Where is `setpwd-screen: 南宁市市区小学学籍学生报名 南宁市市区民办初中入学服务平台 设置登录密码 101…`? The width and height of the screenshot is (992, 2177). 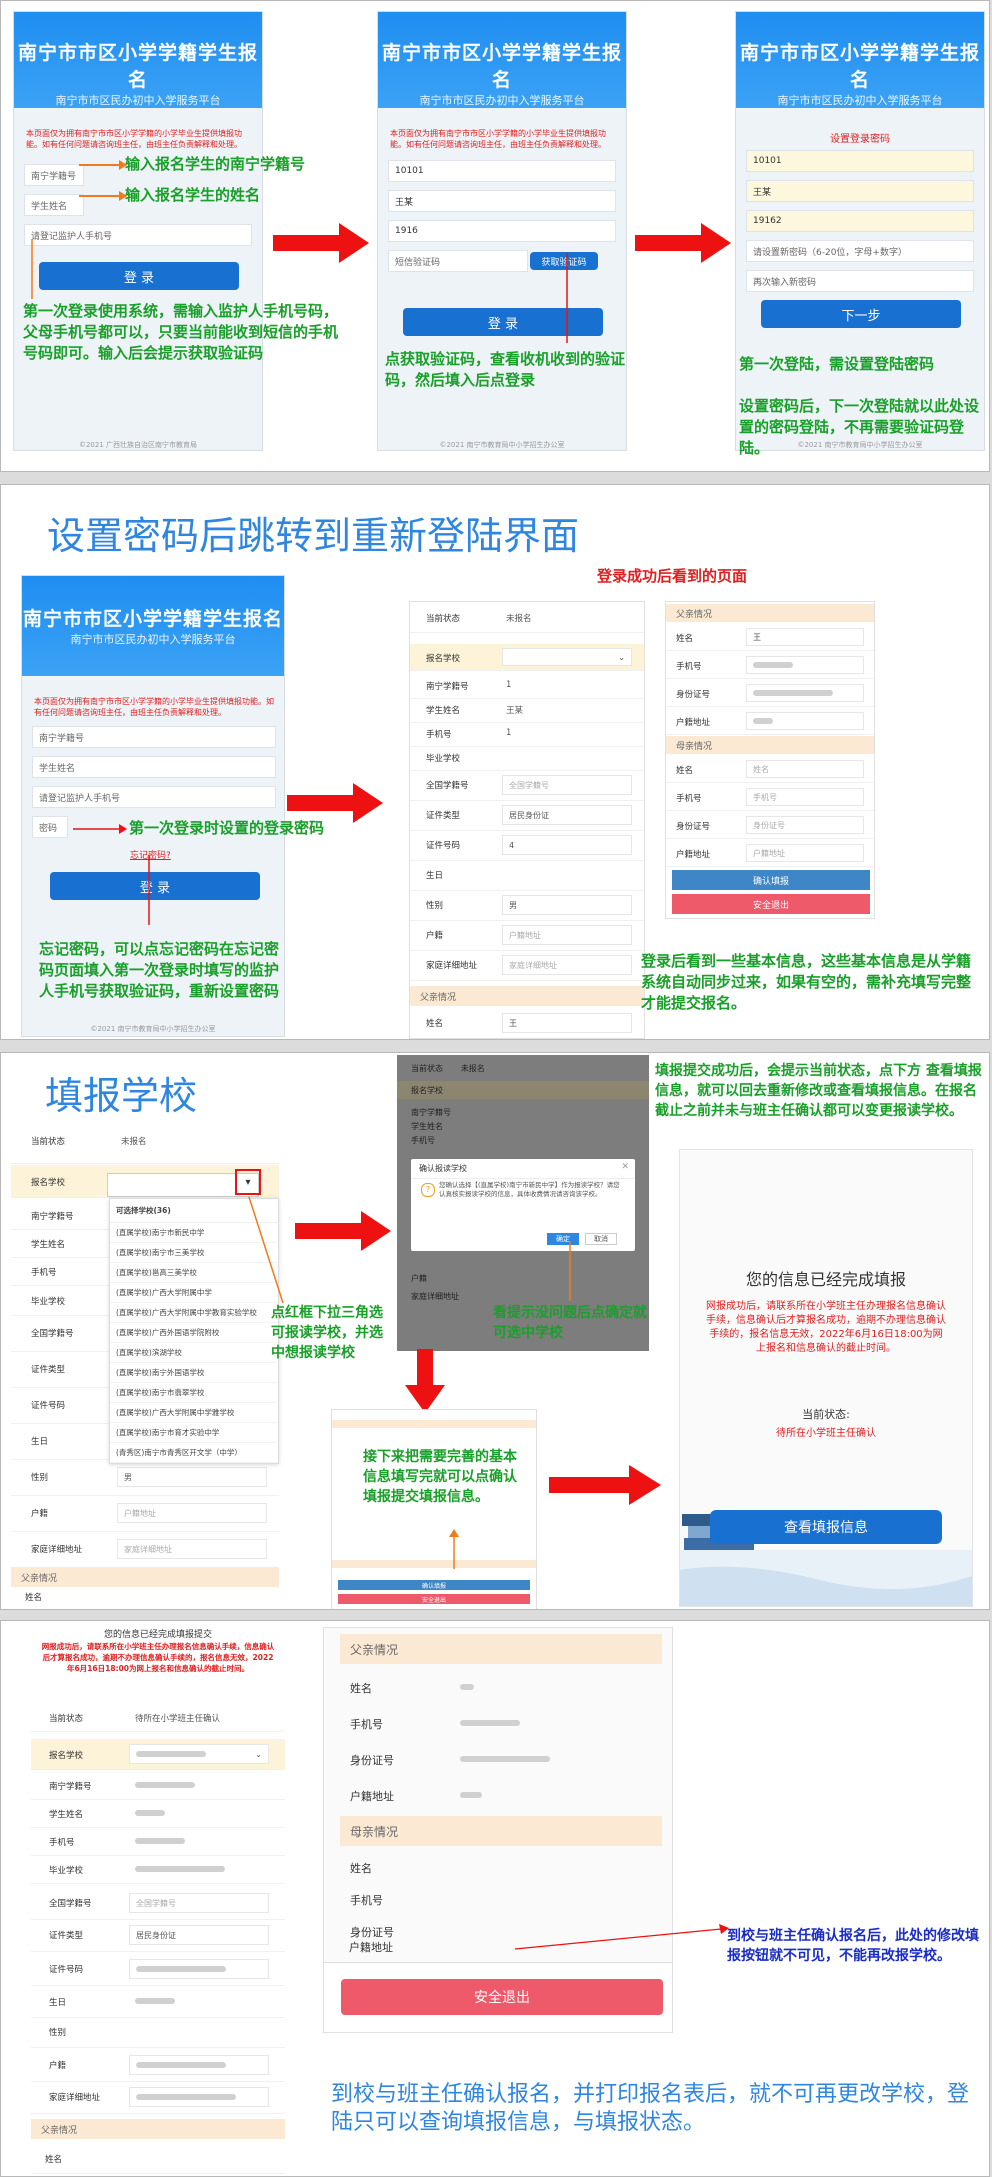
setpwd-screen: 南宁市市区小学学籍学生报名 南宁市市区民办初中入学服务平台 设置登录密码 101… is located at coordinates (860, 231).